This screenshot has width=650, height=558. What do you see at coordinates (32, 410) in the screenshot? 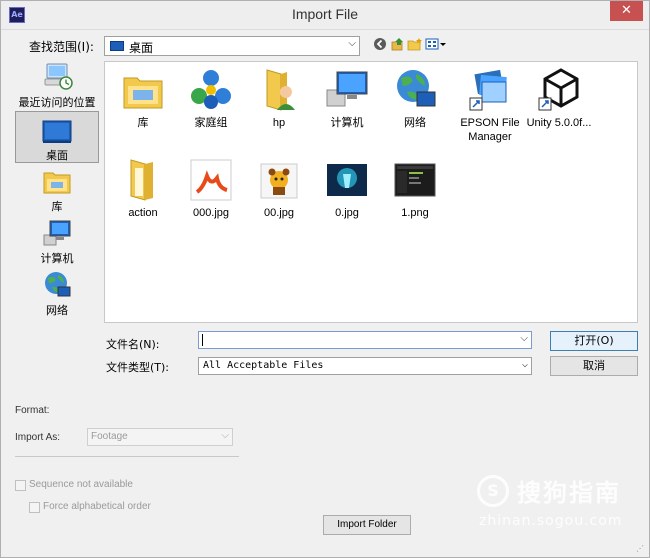
I see `format-label: Format:` at bounding box center [32, 410].